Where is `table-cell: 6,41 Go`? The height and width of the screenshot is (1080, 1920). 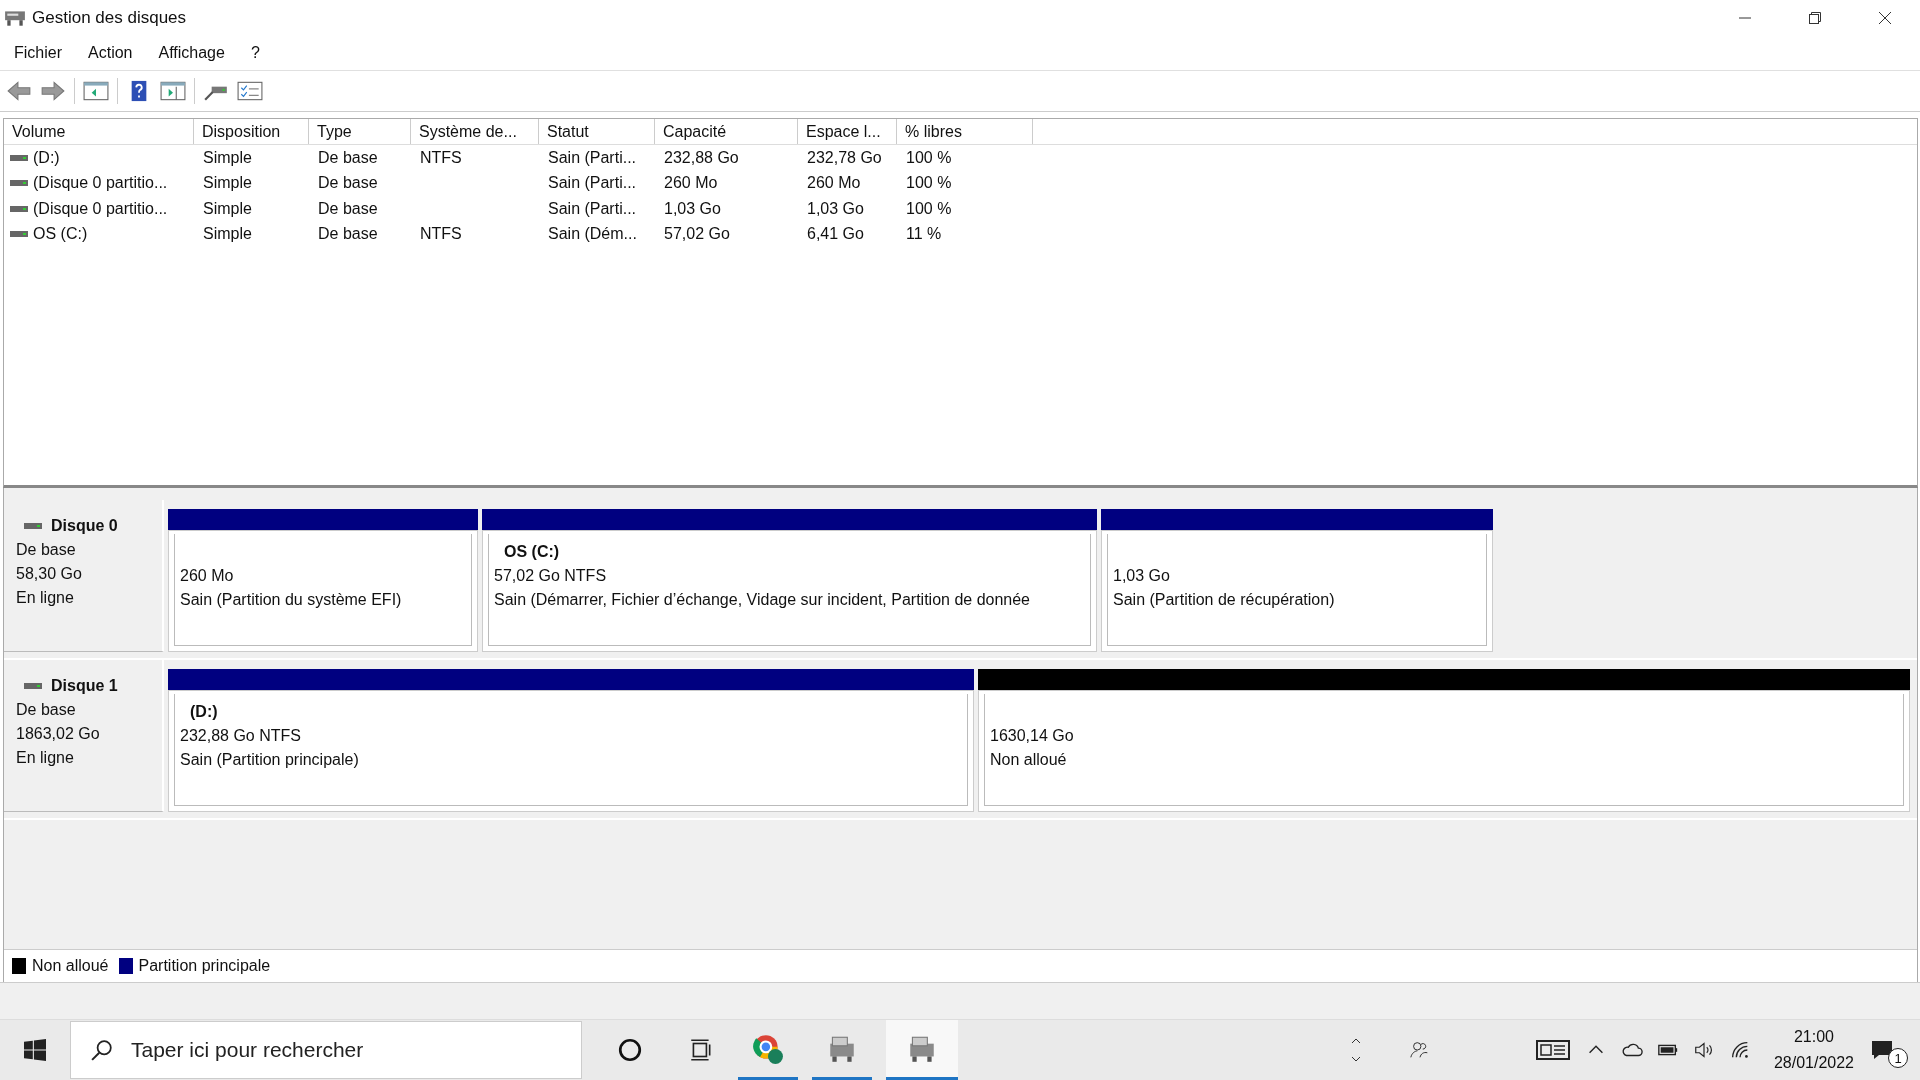
table-cell: 6,41 Go is located at coordinates (835, 234).